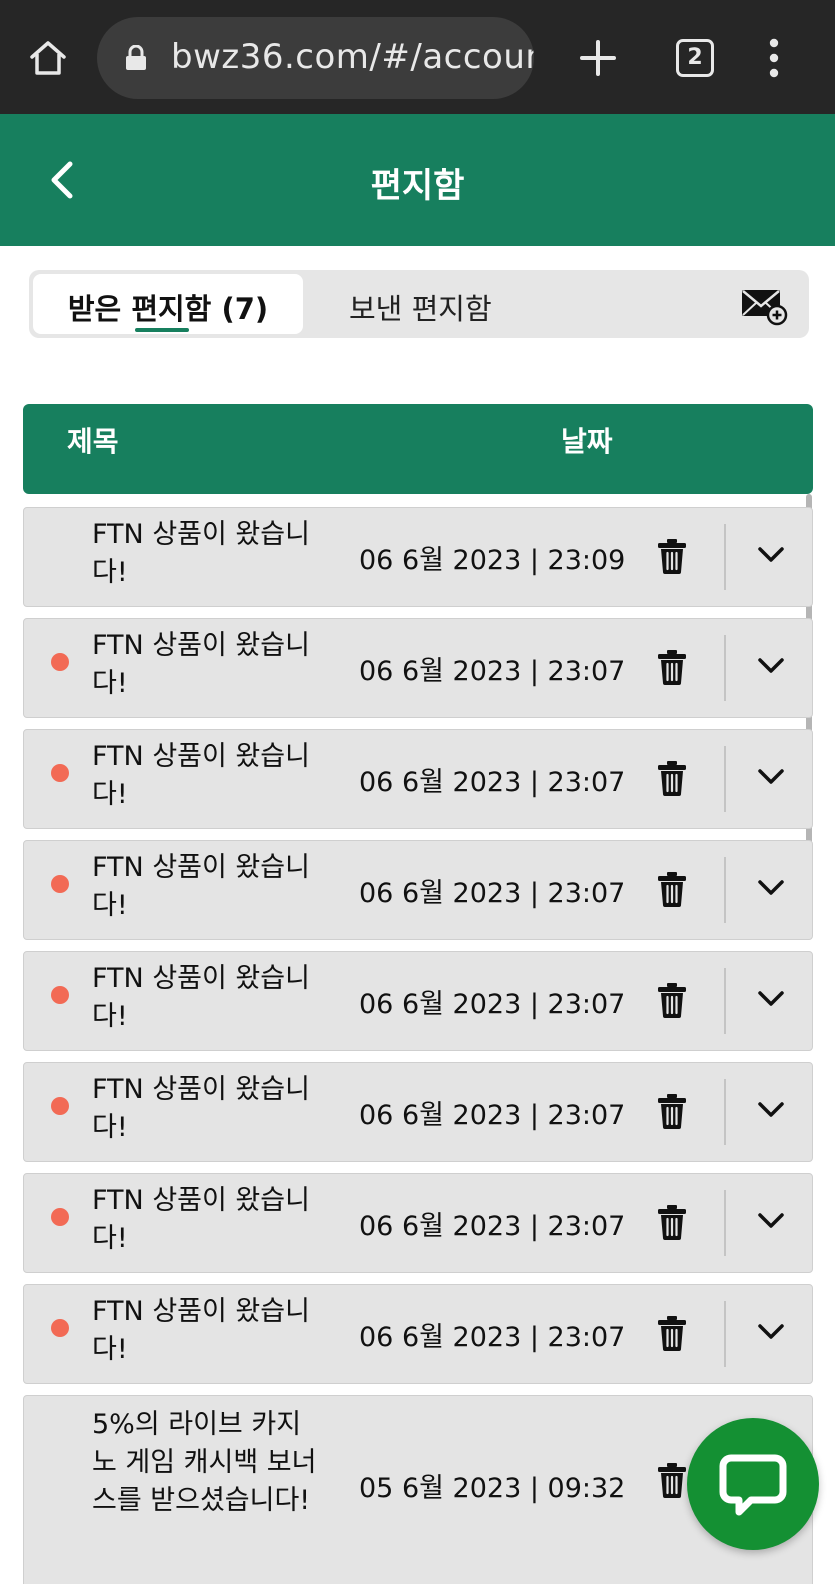 This screenshot has height=1584, width=835. I want to click on chat-button, so click(753, 1484).